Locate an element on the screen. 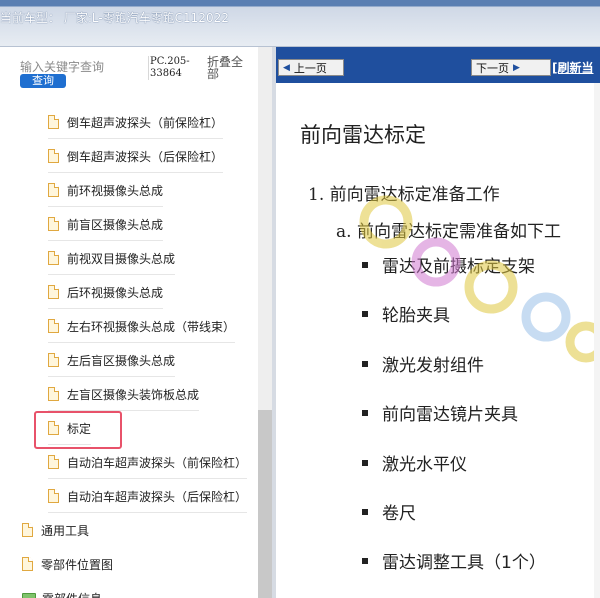 The width and height of the screenshot is (600, 598). tree-item: 左后盲区摄像头总成 is located at coordinates (112, 360).